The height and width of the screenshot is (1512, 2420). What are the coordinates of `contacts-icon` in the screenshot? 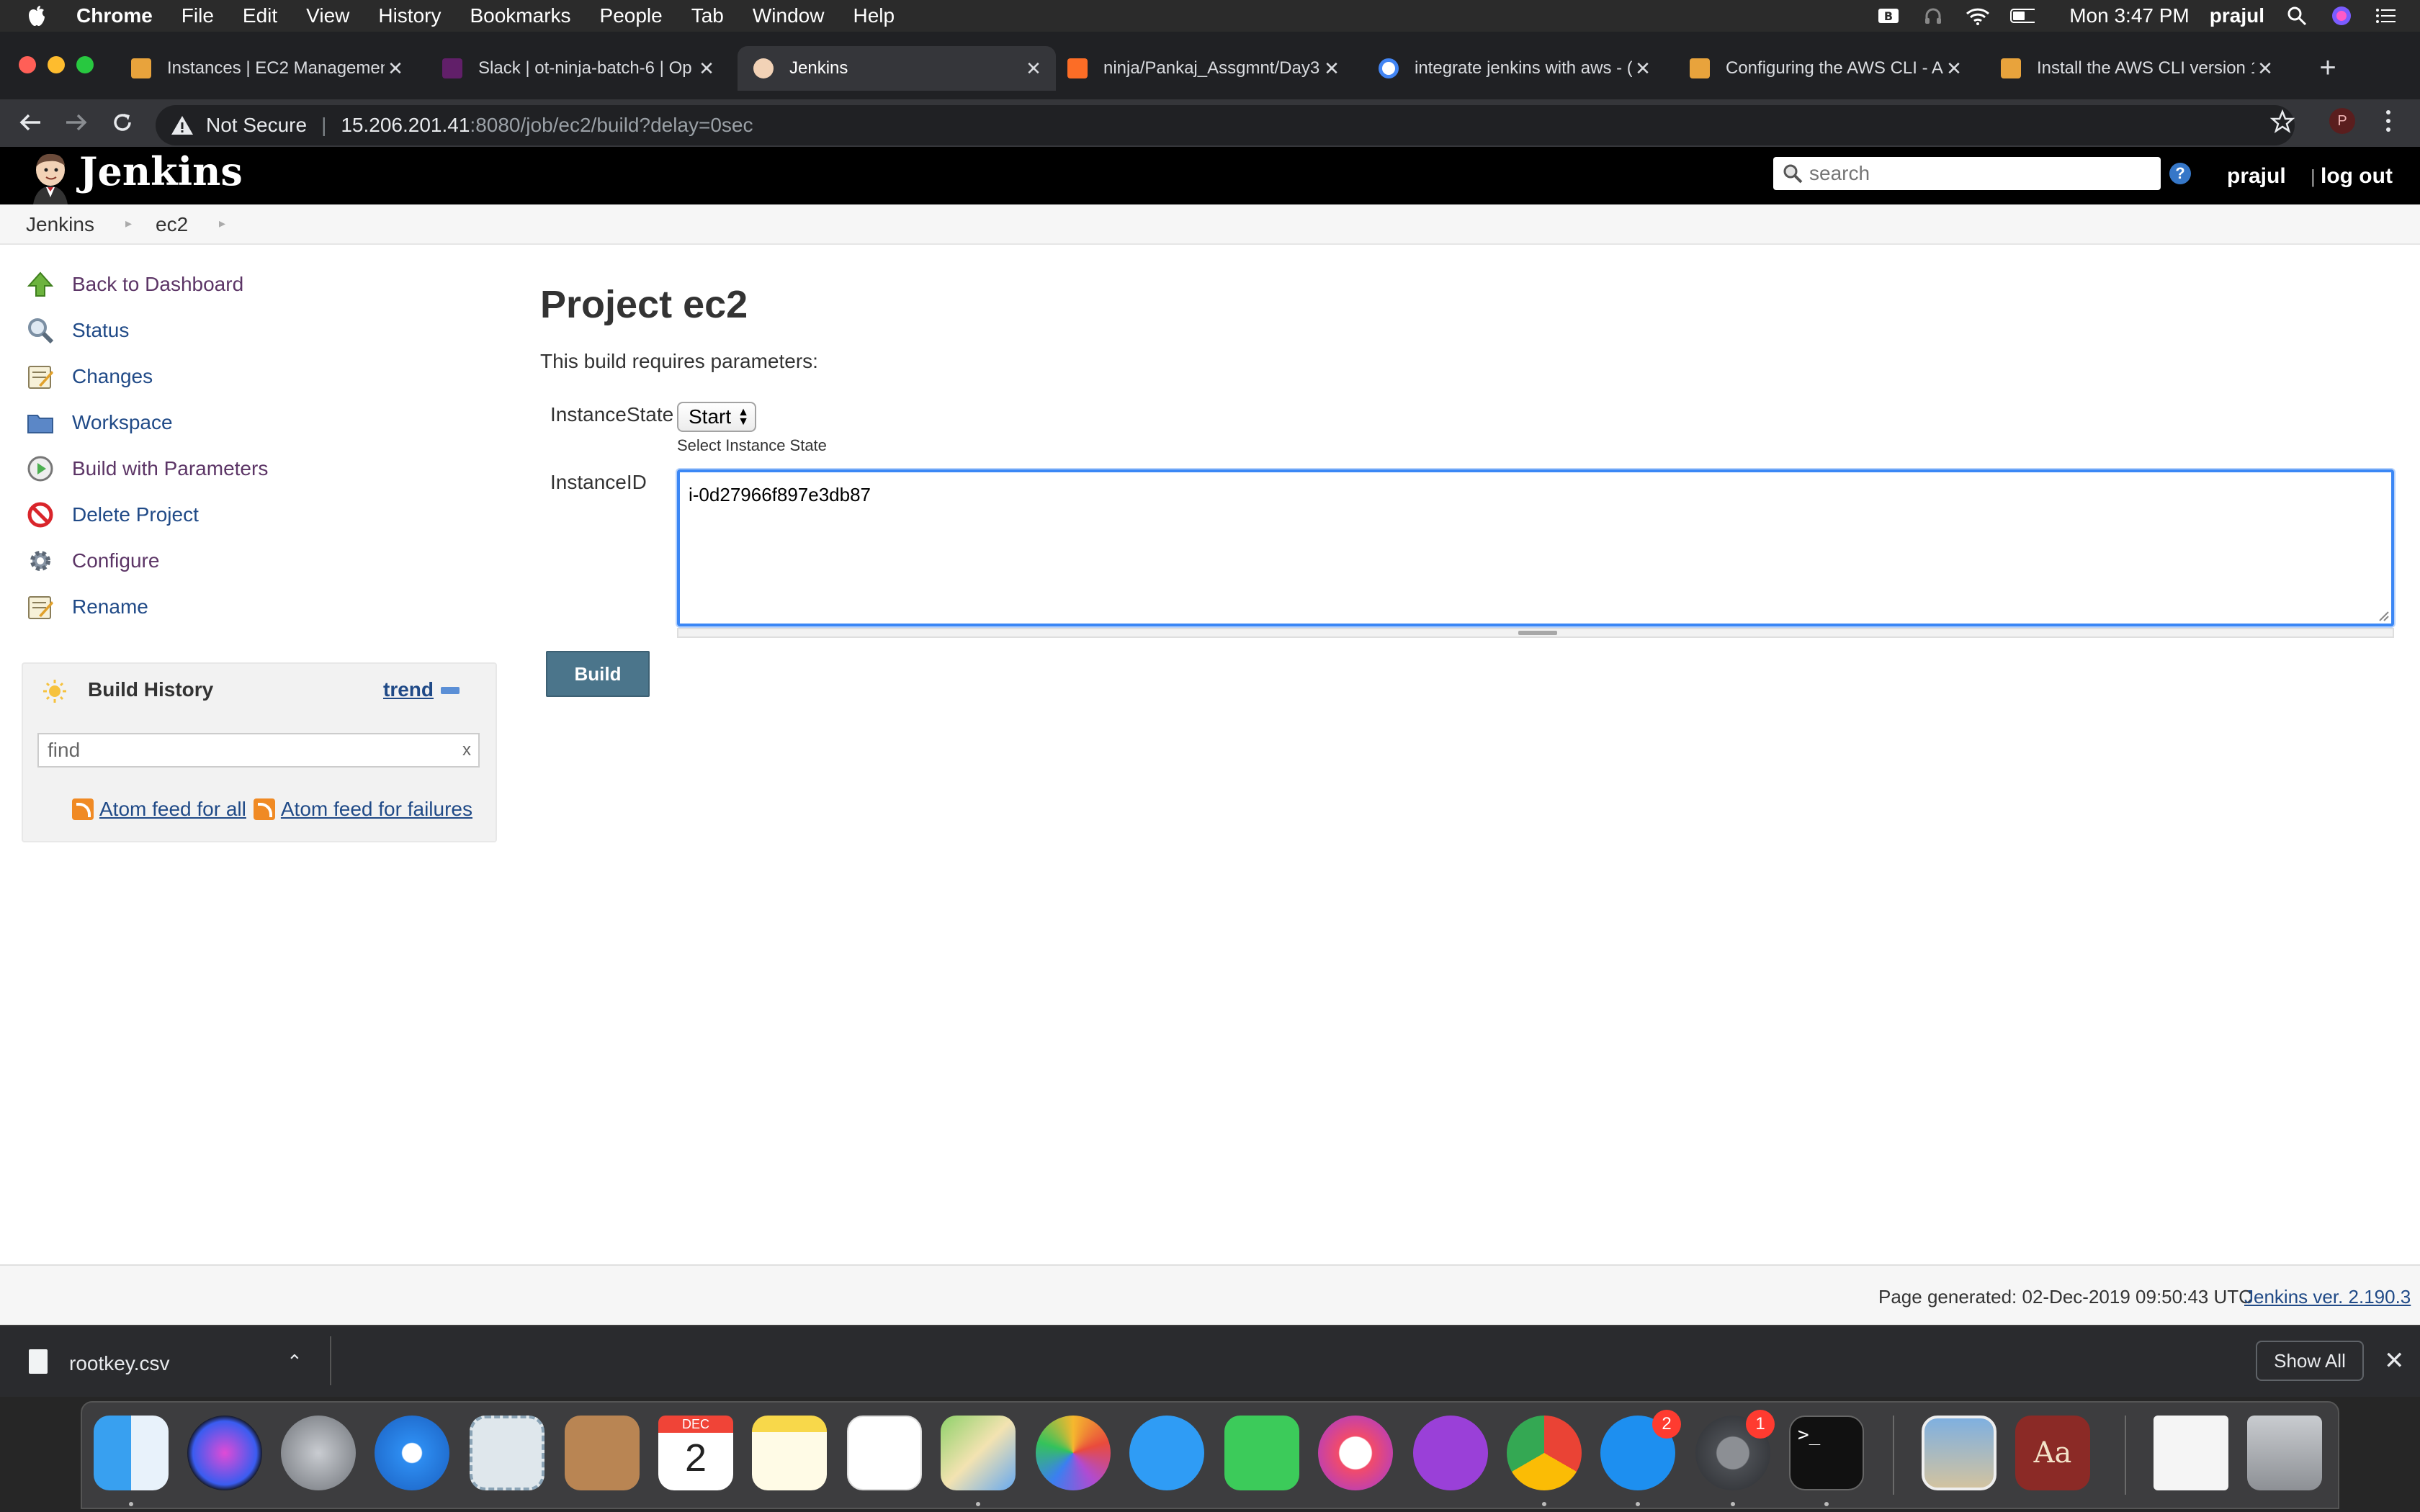 It's located at (602, 1453).